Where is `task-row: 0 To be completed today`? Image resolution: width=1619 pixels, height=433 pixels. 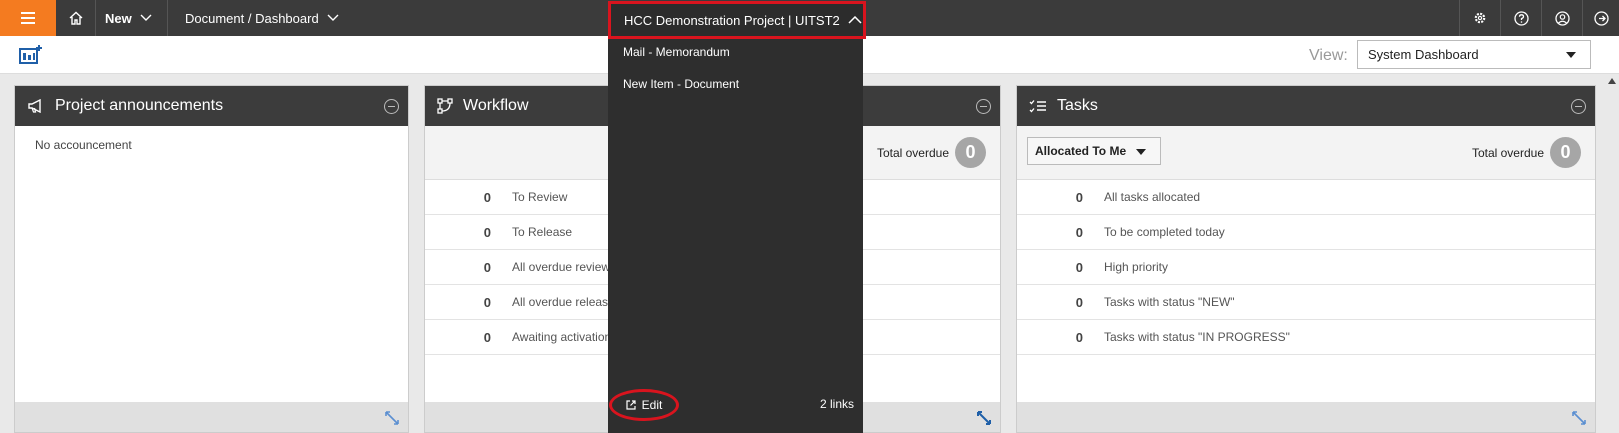 task-row: 0 To be completed today is located at coordinates (1306, 232).